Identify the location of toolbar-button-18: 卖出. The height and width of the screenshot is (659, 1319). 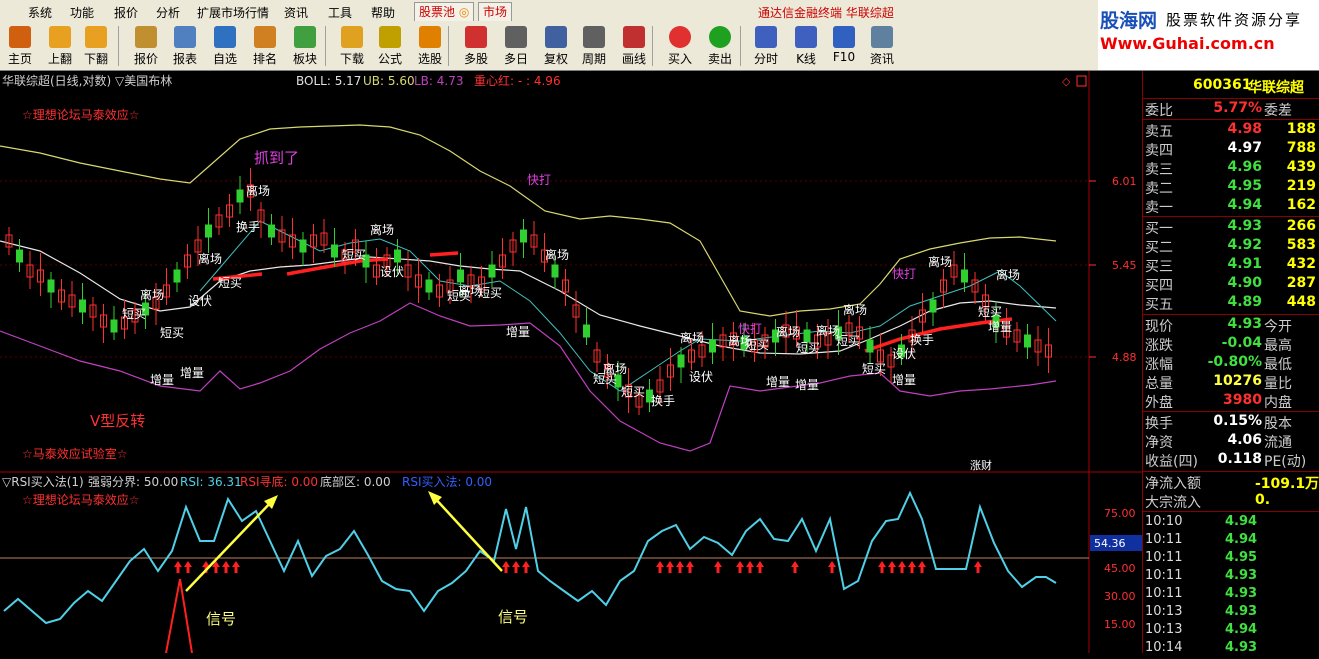
(720, 46).